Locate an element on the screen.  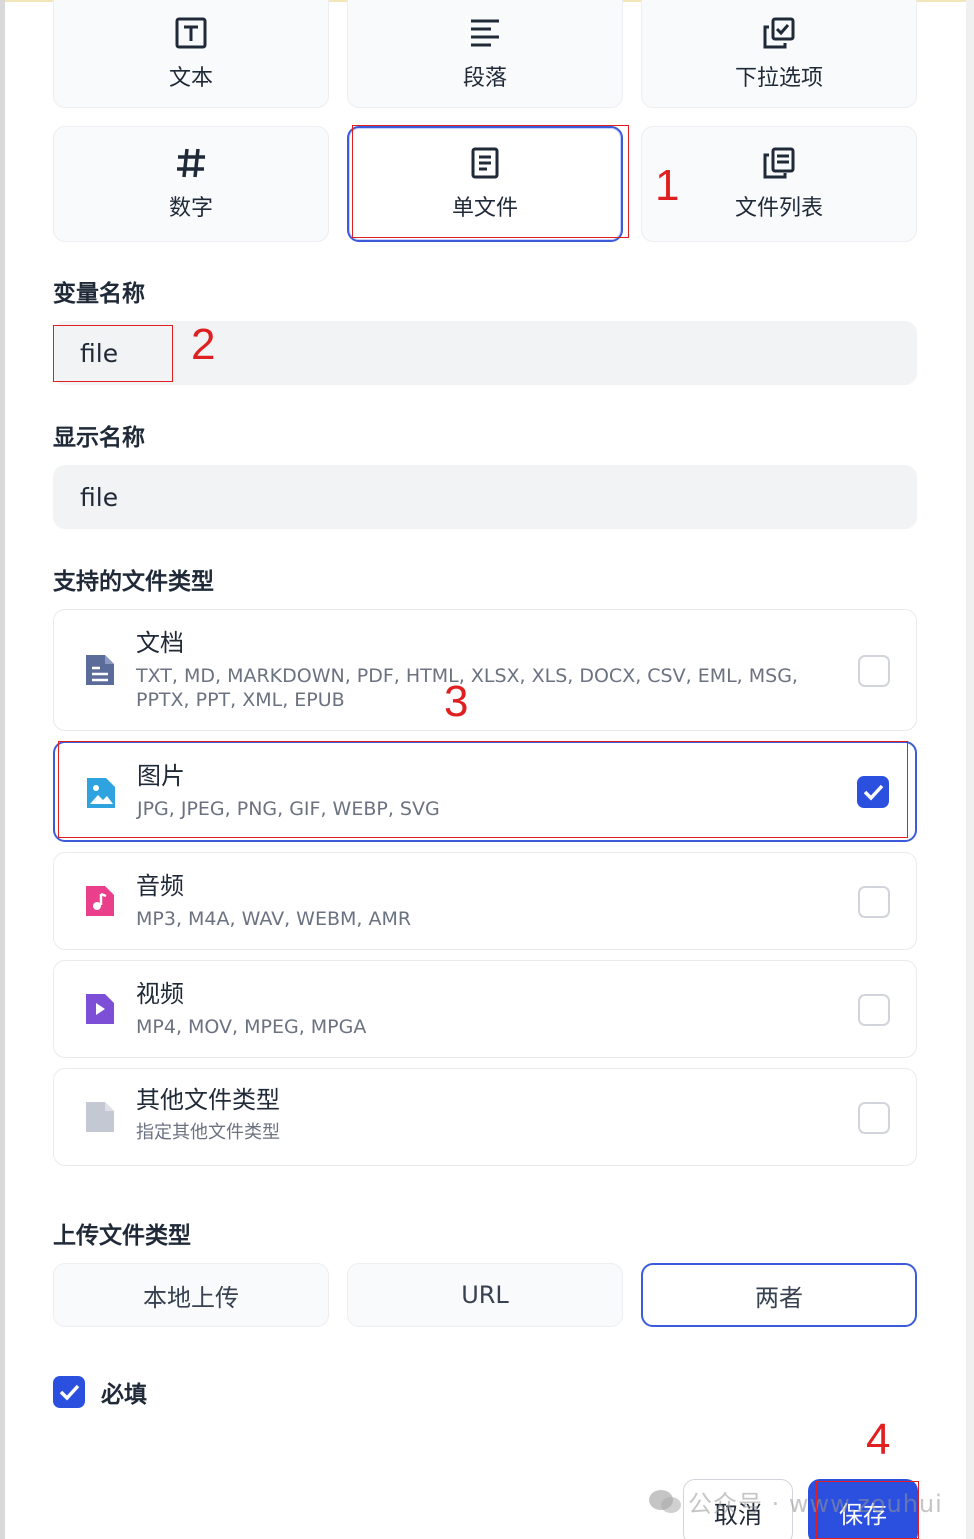
upload-type-options: 本地上传 URL 两者 is located at coordinates (485, 1295).